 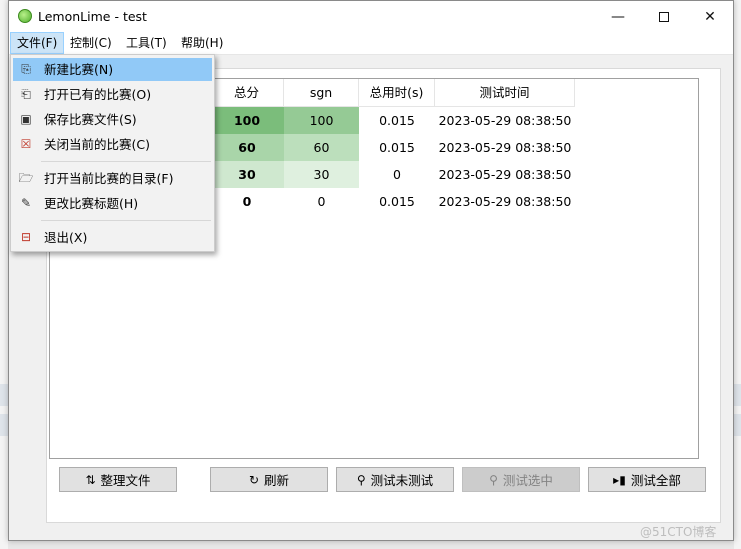 I want to click on header-sgn: sgn, so click(x=321, y=93).